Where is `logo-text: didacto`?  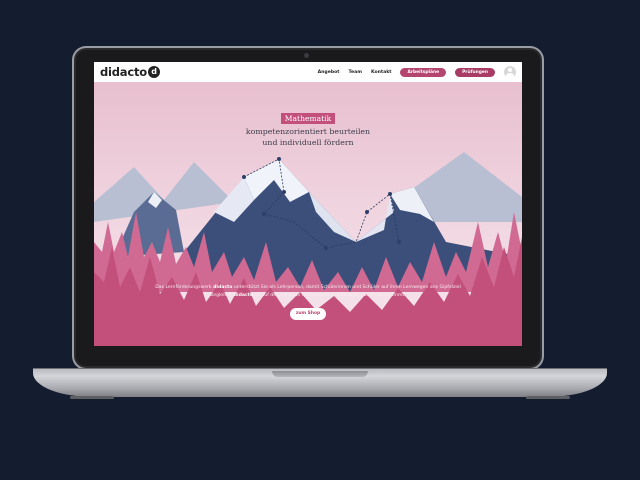
logo-text: didacto is located at coordinates (123, 72).